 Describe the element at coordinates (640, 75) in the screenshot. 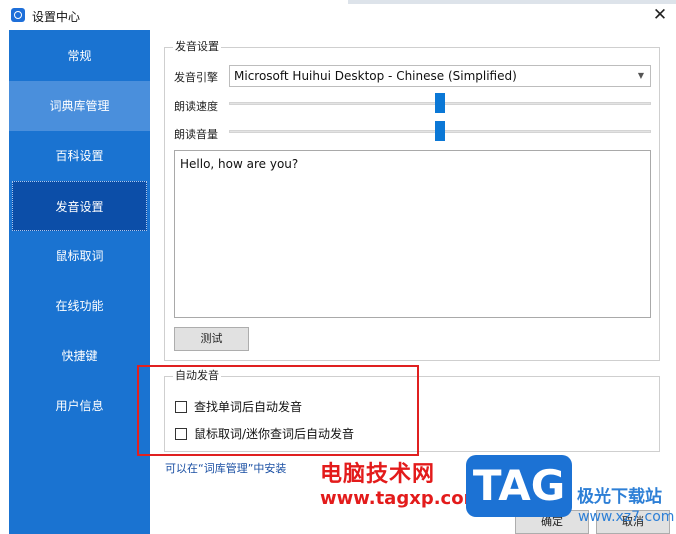

I see `chevron-down-icon: ▼` at that location.